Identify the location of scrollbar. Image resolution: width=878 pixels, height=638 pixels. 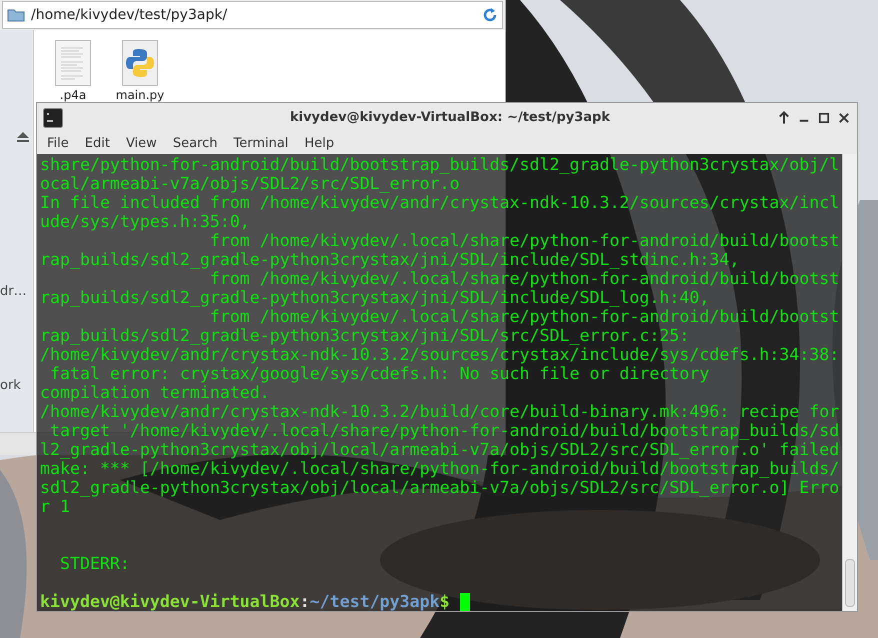
(849, 382).